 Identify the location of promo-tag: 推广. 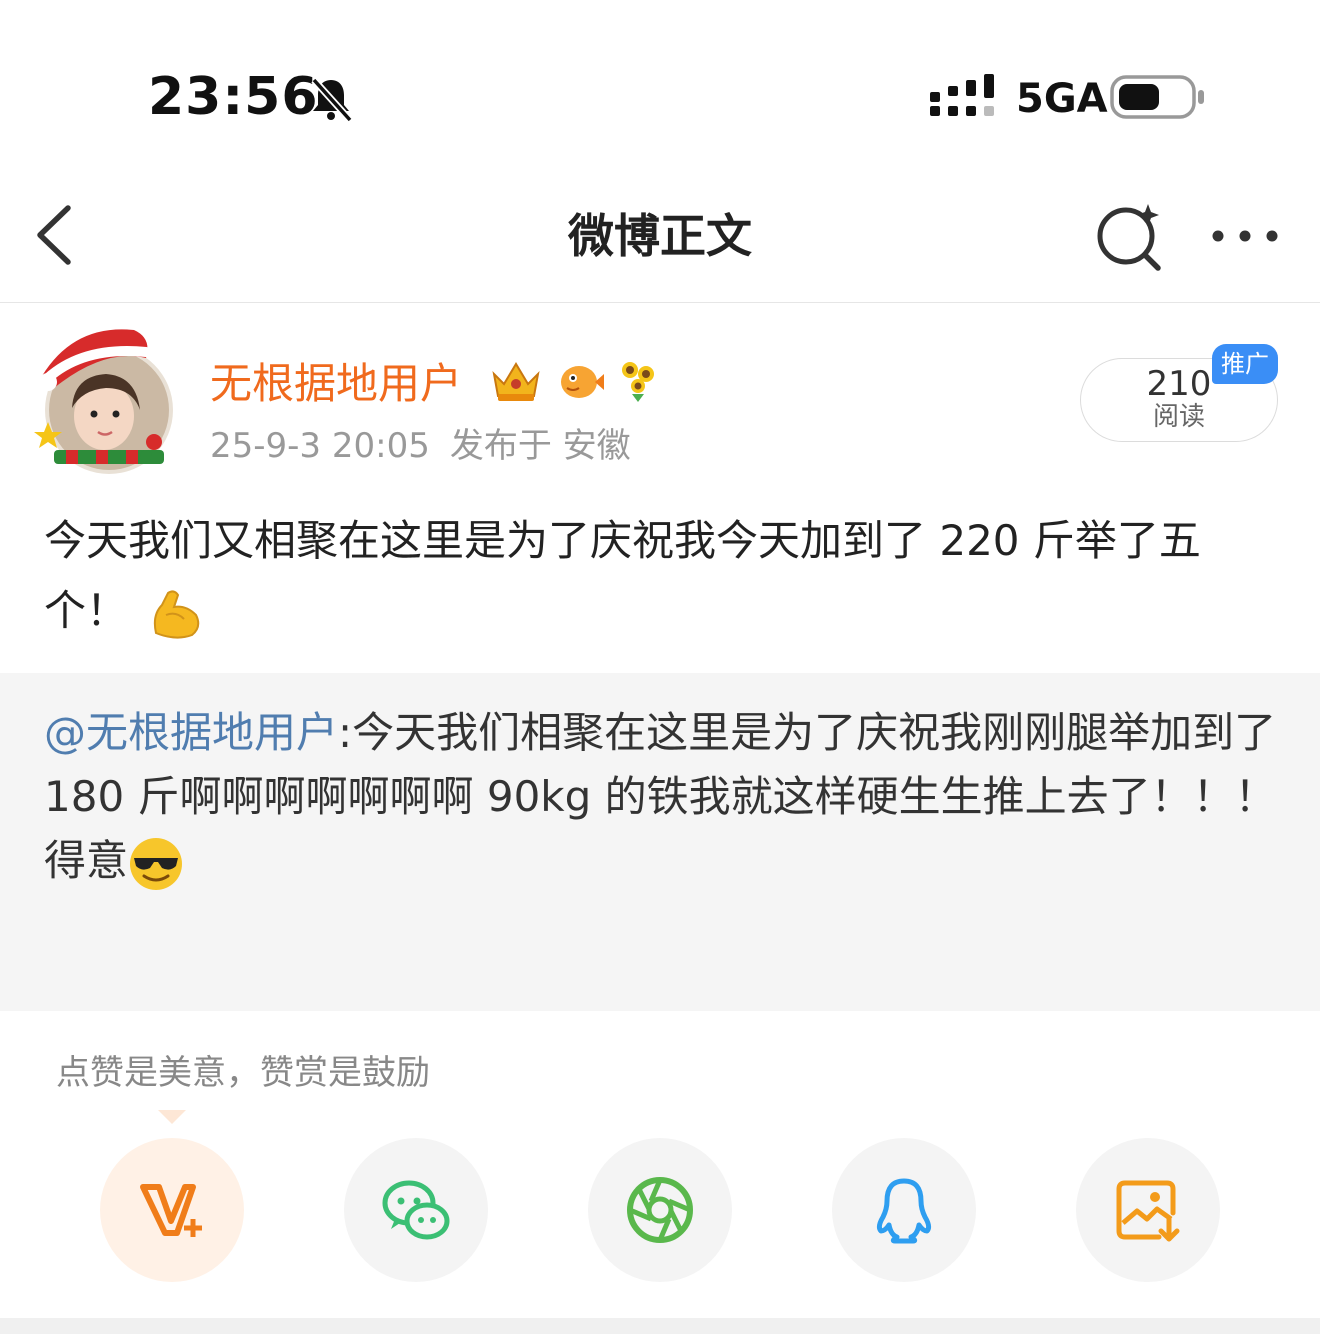
(1245, 364).